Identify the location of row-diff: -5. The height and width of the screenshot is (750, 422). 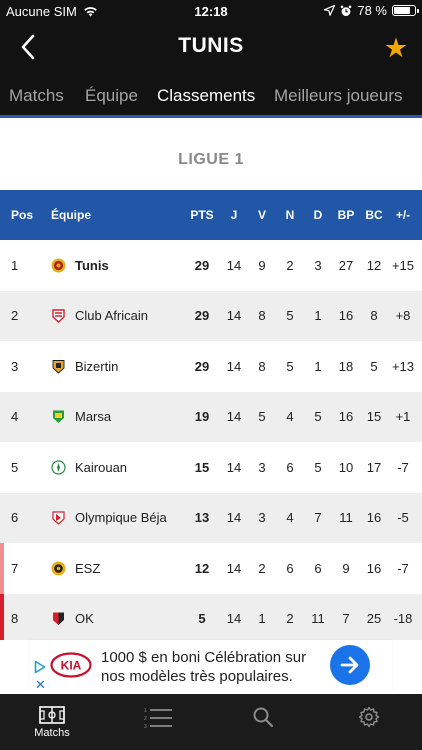
(403, 518).